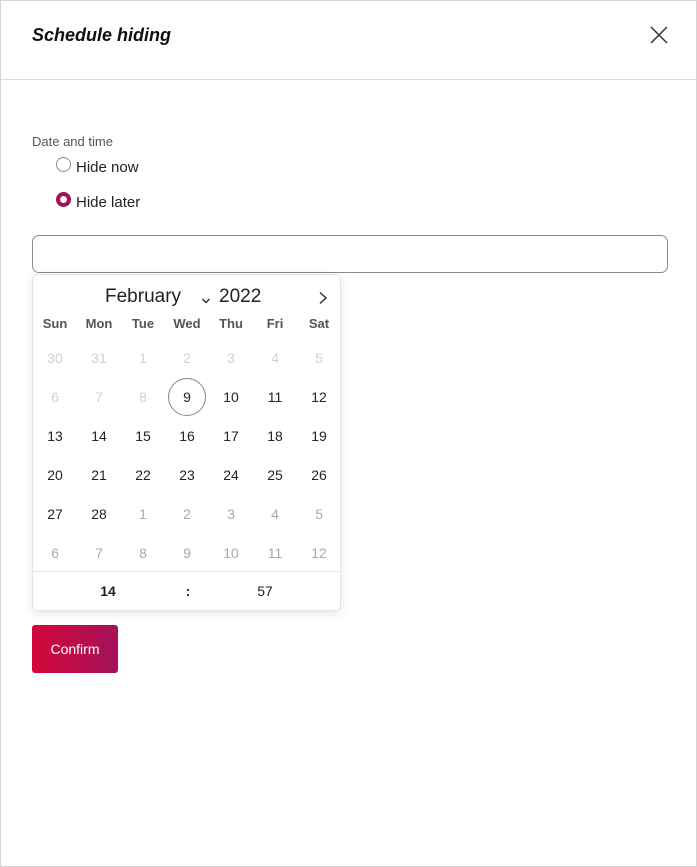 Image resolution: width=697 pixels, height=867 pixels. What do you see at coordinates (107, 167) in the screenshot?
I see `hide-now-label: Hide now` at bounding box center [107, 167].